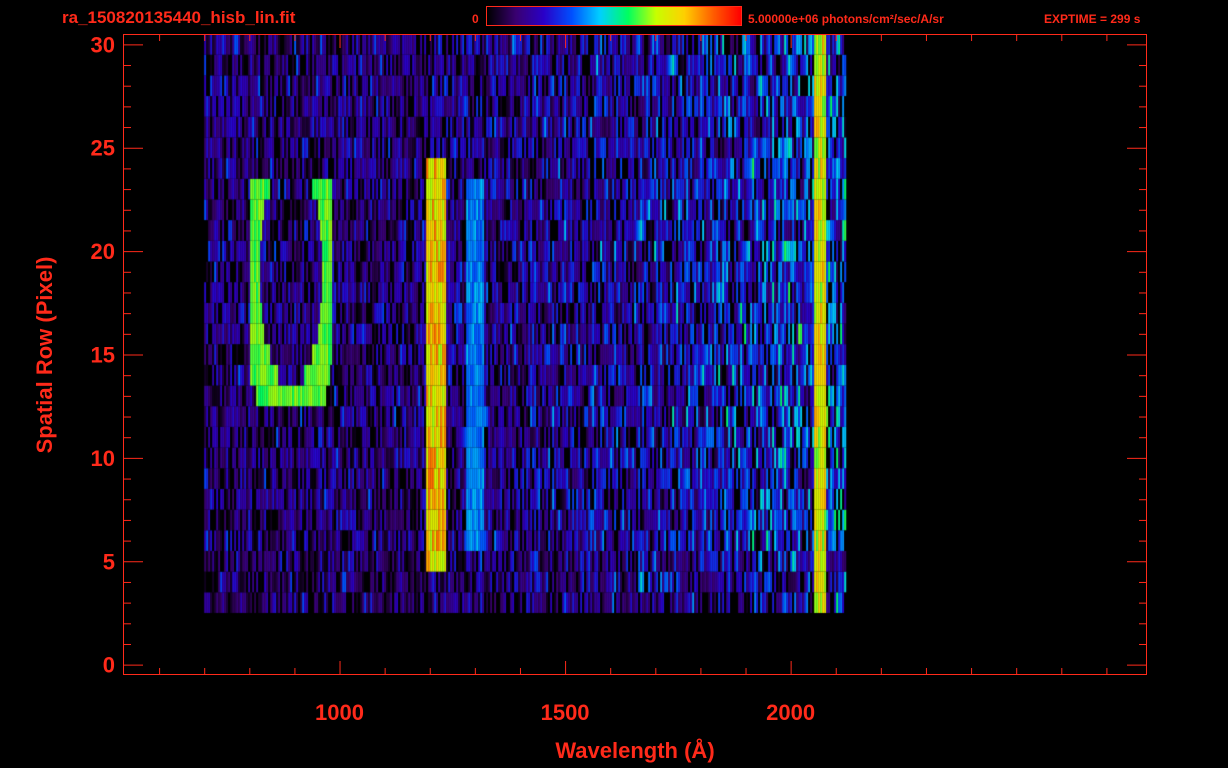  Describe the element at coordinates (103, 44) in the screenshot. I see `y-tick-label: 30` at that location.